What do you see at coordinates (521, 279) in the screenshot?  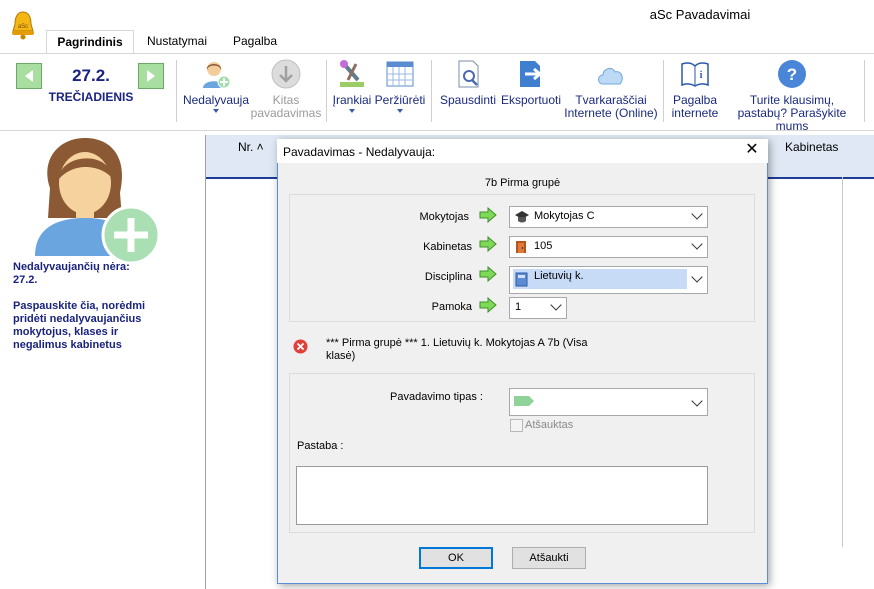 I see `book-icon` at bounding box center [521, 279].